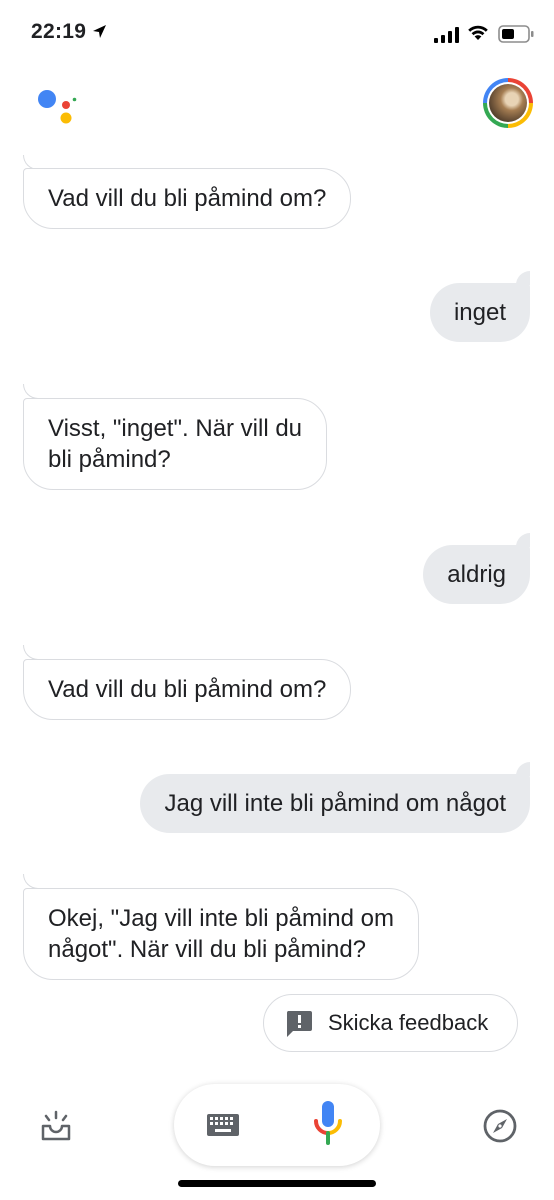 This screenshot has height=1200, width=554. What do you see at coordinates (59, 31) in the screenshot?
I see `status-time: 22:19` at bounding box center [59, 31].